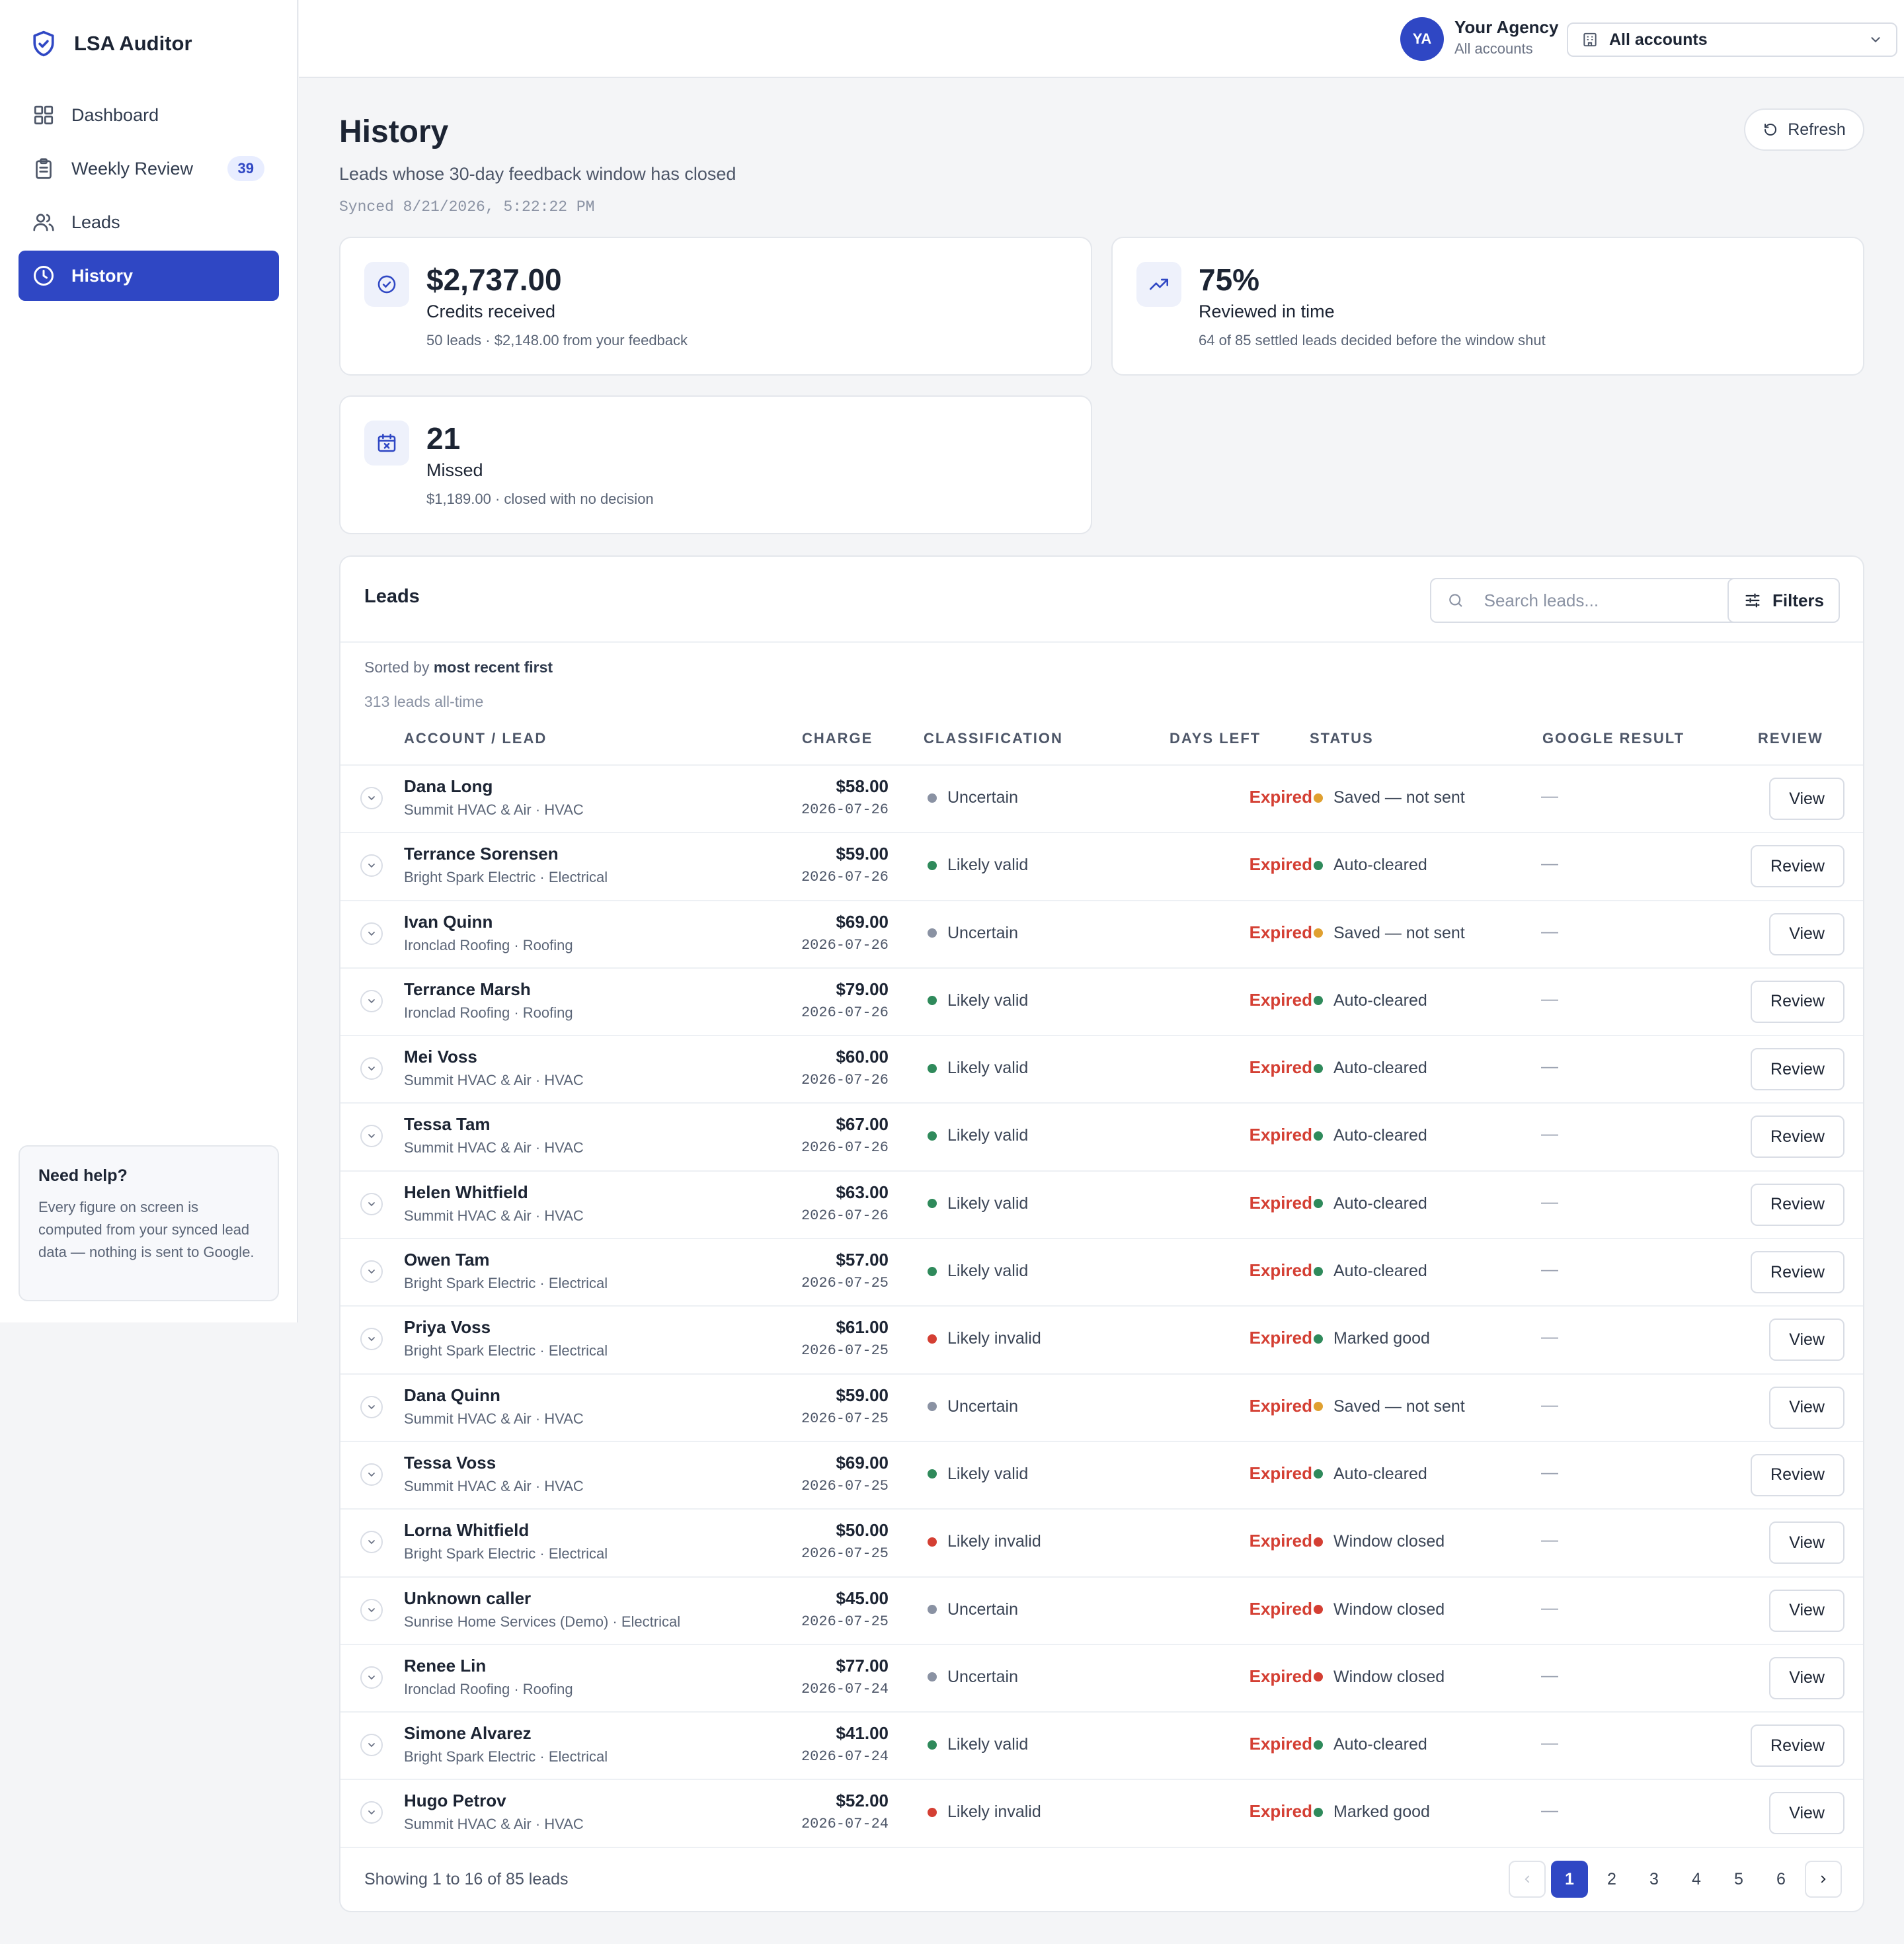  I want to click on column-header-google-result: GOOGLE RESULT, so click(1613, 739).